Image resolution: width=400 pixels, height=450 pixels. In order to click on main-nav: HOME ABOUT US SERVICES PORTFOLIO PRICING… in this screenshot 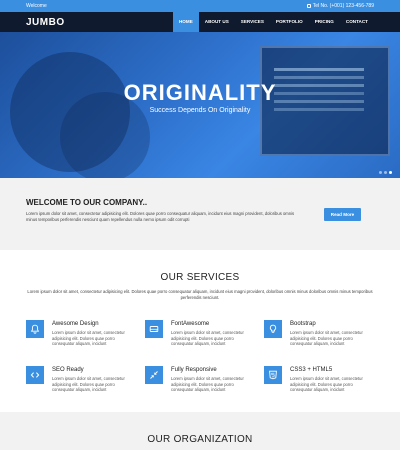, I will do `click(273, 22)`.